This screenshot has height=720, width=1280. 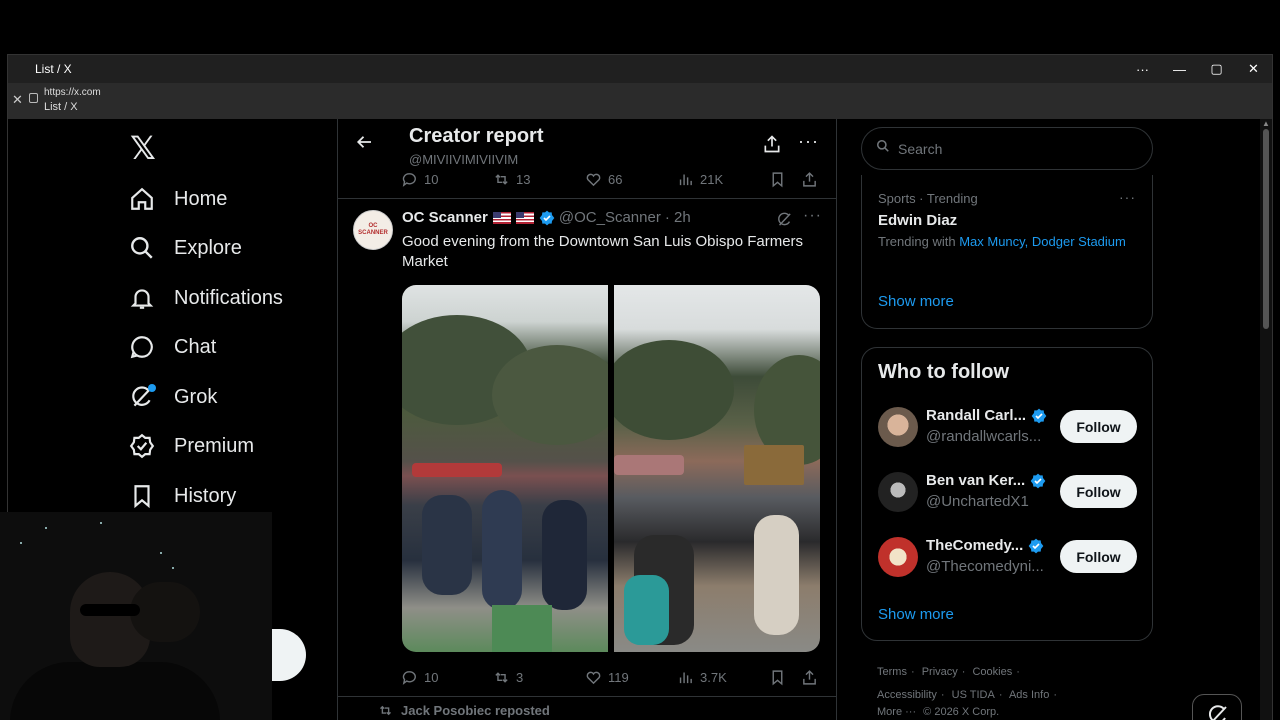 What do you see at coordinates (365, 144) in the screenshot?
I see `back-arrow-icon` at bounding box center [365, 144].